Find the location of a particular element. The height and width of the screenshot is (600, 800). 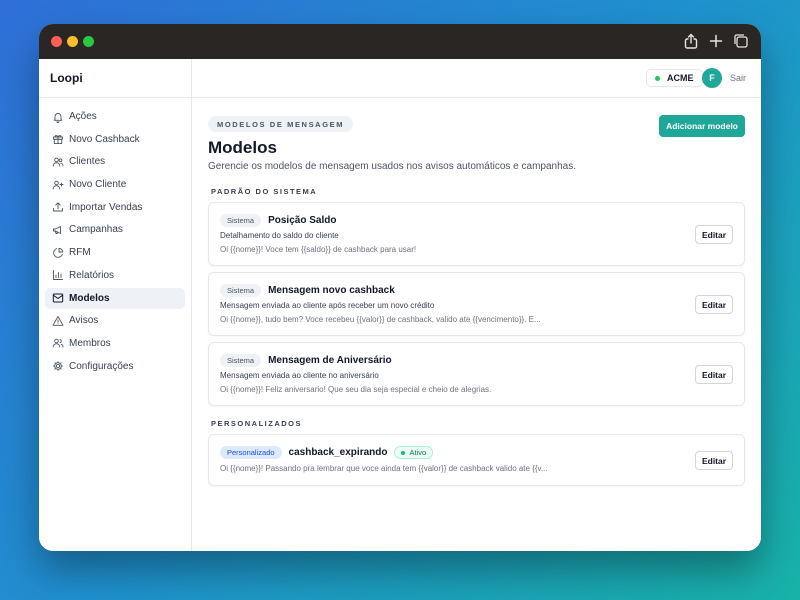

sidebar-item-label: Campanhas is located at coordinates (96, 230).